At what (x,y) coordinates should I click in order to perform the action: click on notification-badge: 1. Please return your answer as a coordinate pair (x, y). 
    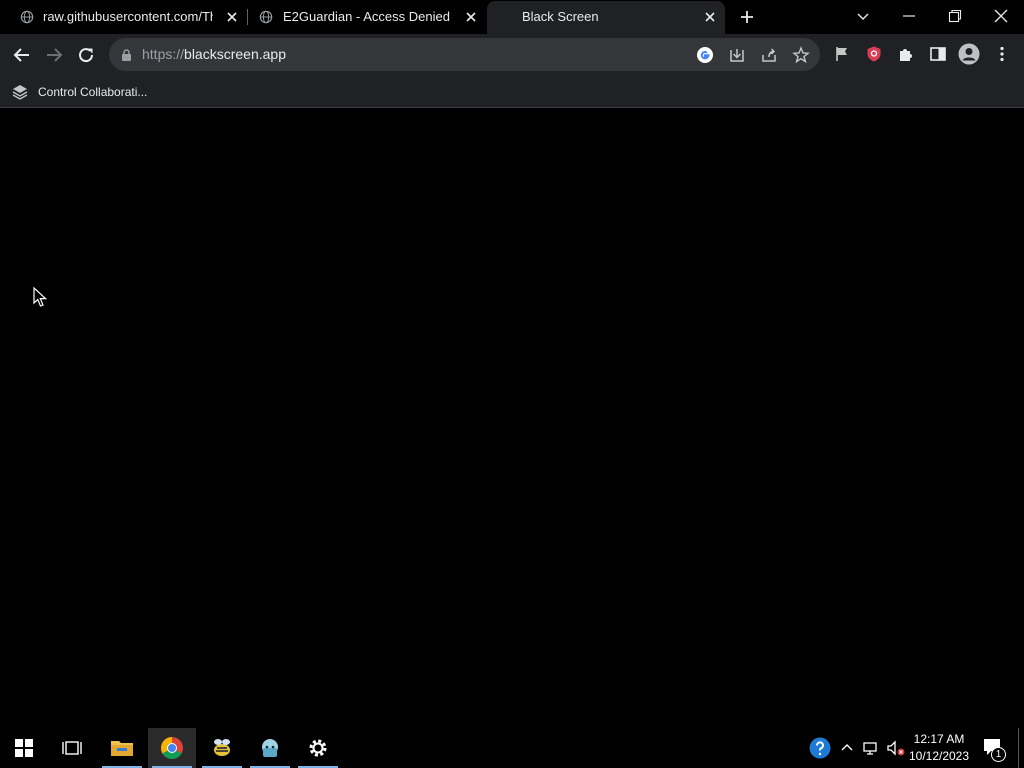
    Looking at the image, I should click on (998, 754).